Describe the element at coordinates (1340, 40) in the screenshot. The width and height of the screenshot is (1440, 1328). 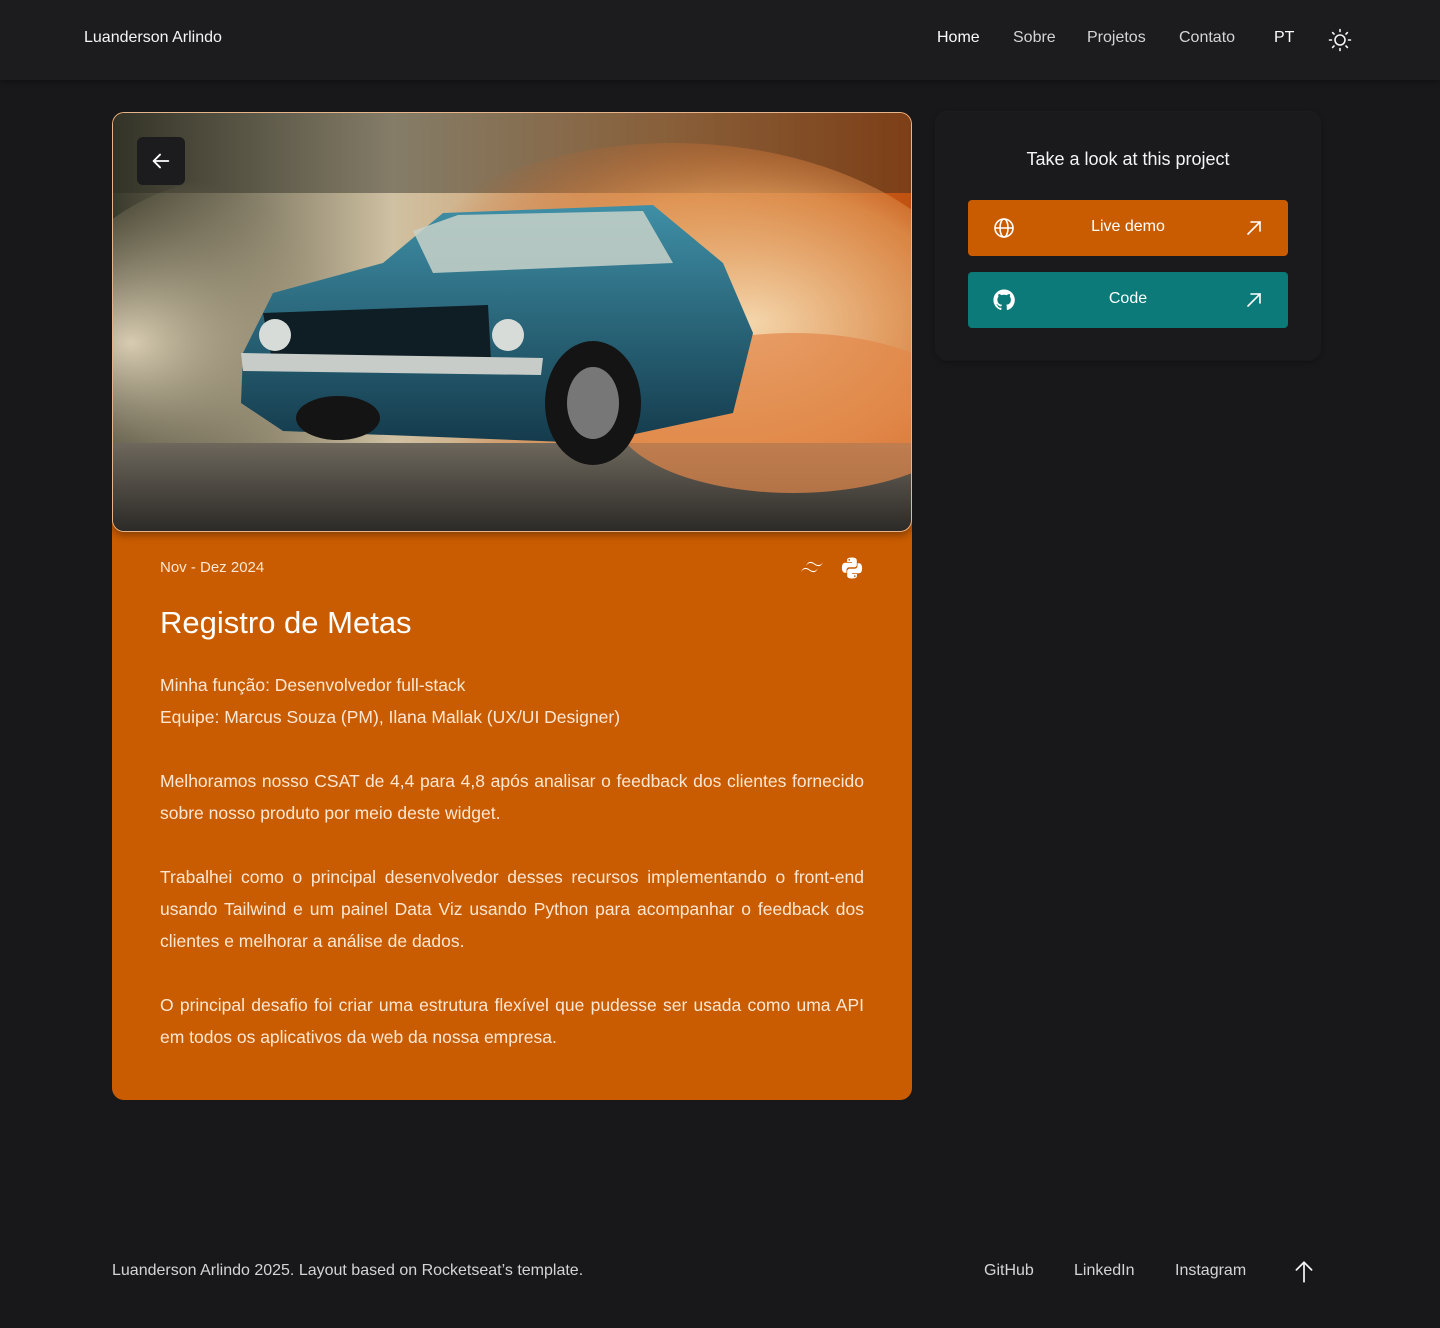
I see `sun-icon` at that location.